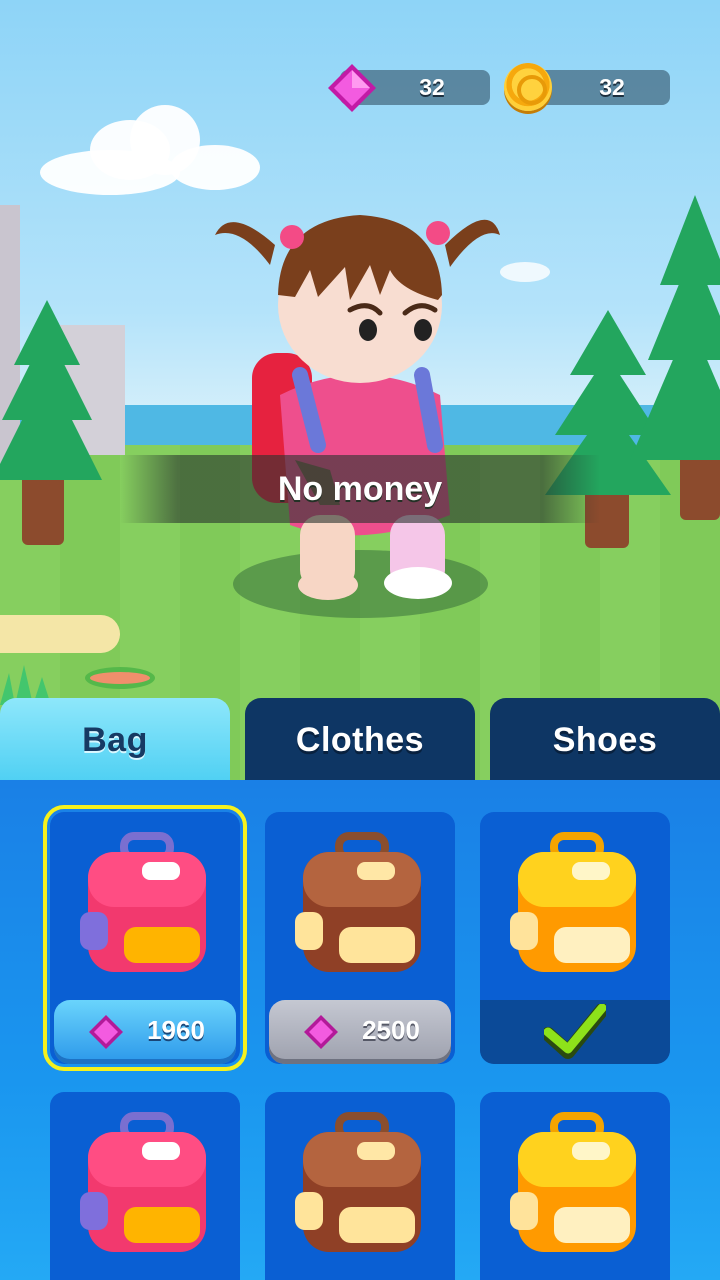 This screenshot has height=1280, width=720. Describe the element at coordinates (528, 87) in the screenshot. I see `coin-icon` at that location.